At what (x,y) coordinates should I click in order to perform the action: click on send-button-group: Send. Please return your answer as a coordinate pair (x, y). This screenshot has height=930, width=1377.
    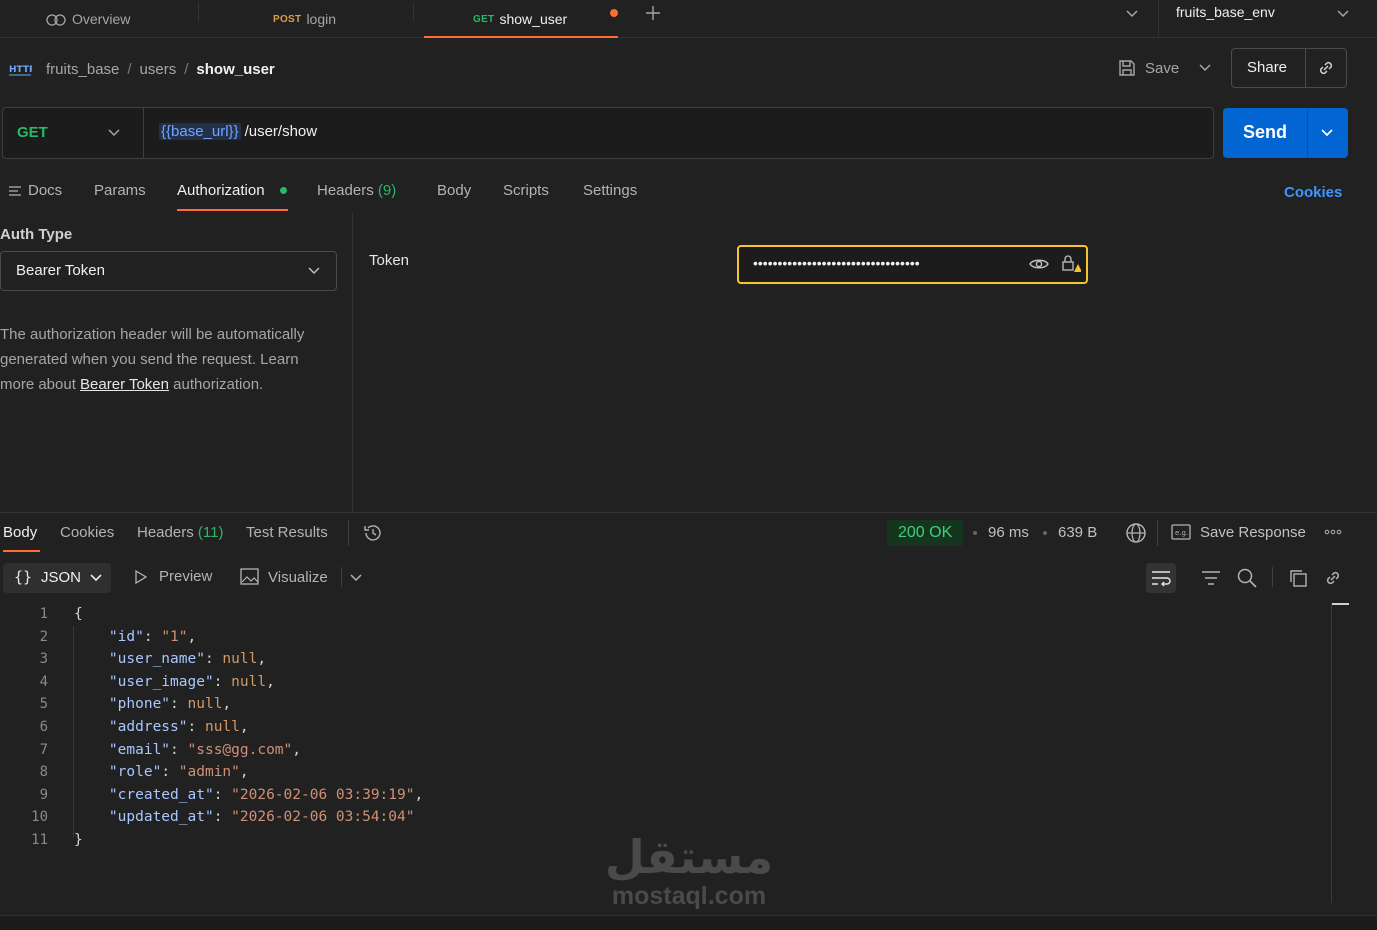
    Looking at the image, I should click on (1285, 133).